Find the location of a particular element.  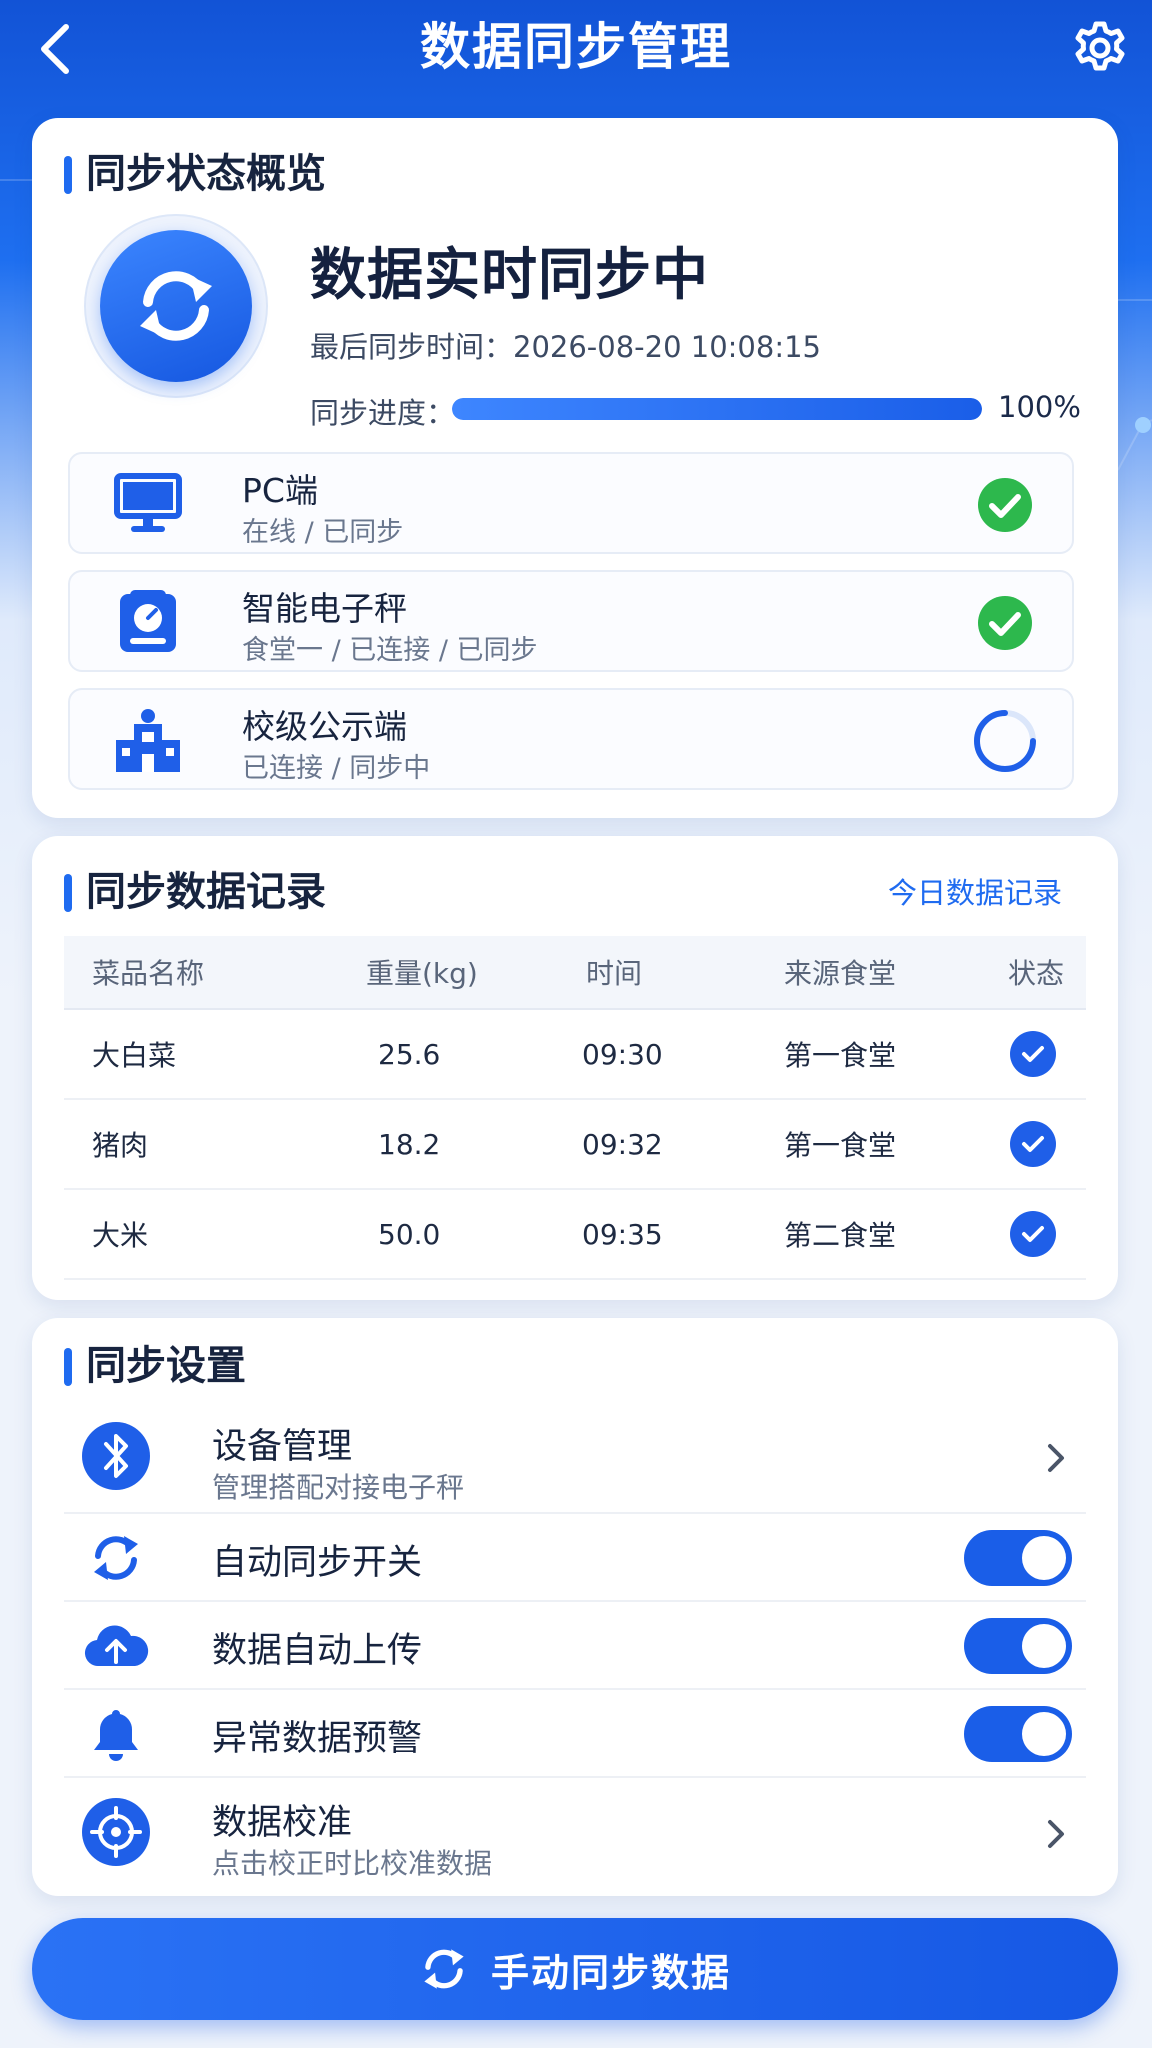

loading-spinner-icon is located at coordinates (1005, 741).